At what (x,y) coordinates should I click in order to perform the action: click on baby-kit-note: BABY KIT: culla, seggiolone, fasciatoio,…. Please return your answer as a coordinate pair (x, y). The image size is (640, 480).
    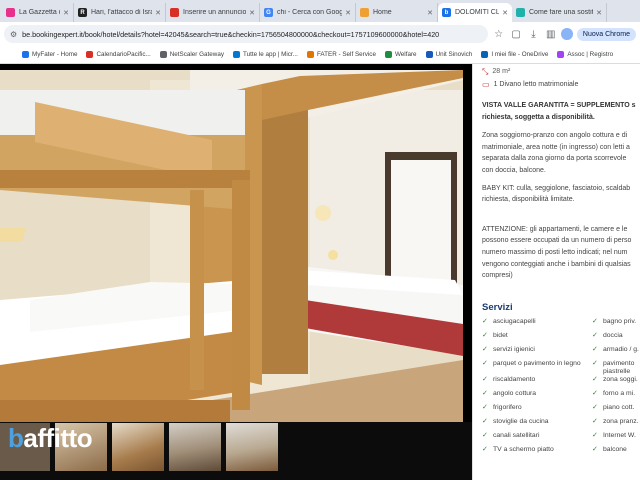
    Looking at the image, I should click on (556, 194).